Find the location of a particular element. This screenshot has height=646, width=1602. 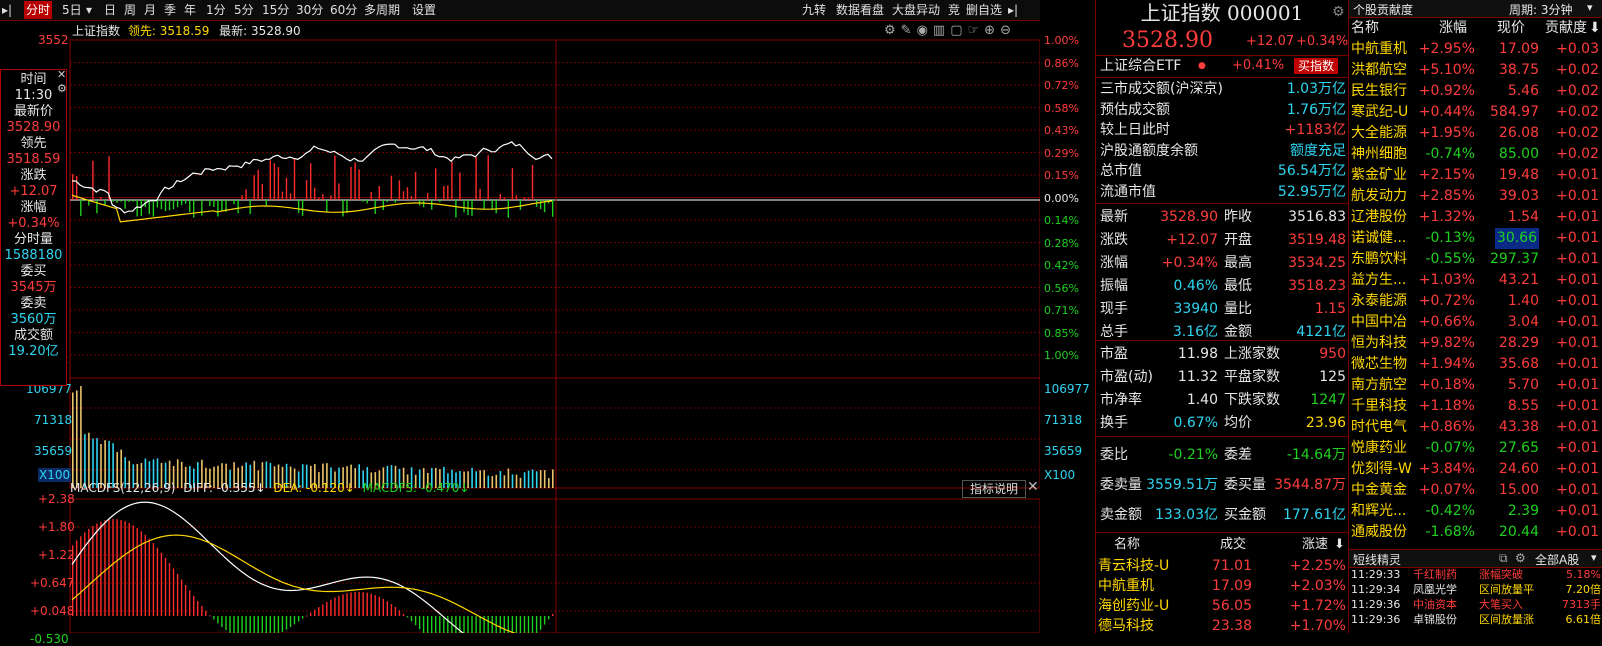

hand-icon: ☞ is located at coordinates (976, 30).